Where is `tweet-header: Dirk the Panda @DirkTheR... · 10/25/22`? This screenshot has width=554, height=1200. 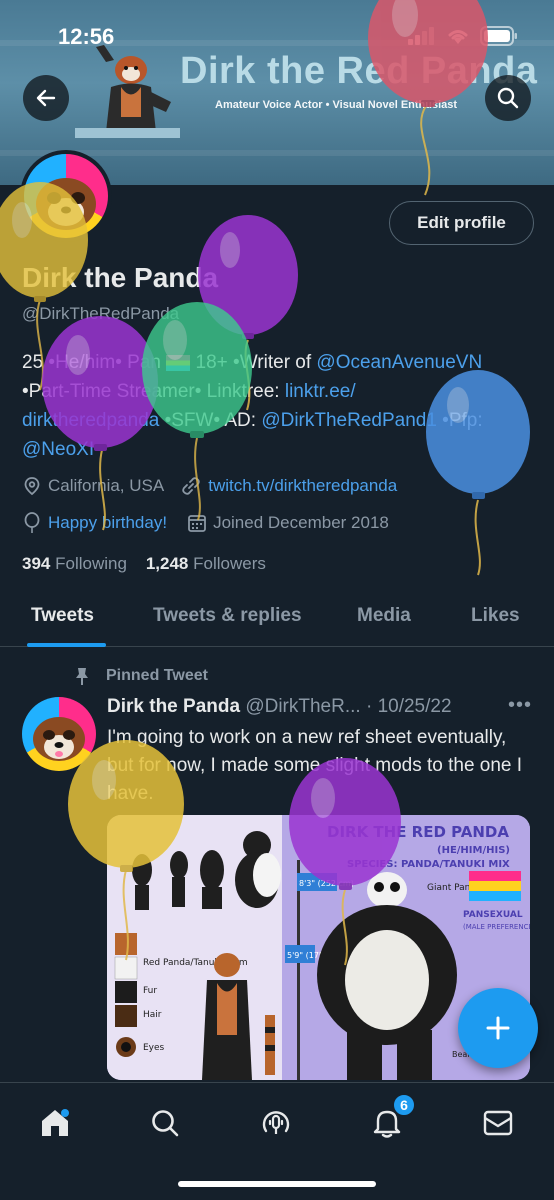 tweet-header: Dirk the Panda @DirkTheR... · 10/25/22 is located at coordinates (279, 707).